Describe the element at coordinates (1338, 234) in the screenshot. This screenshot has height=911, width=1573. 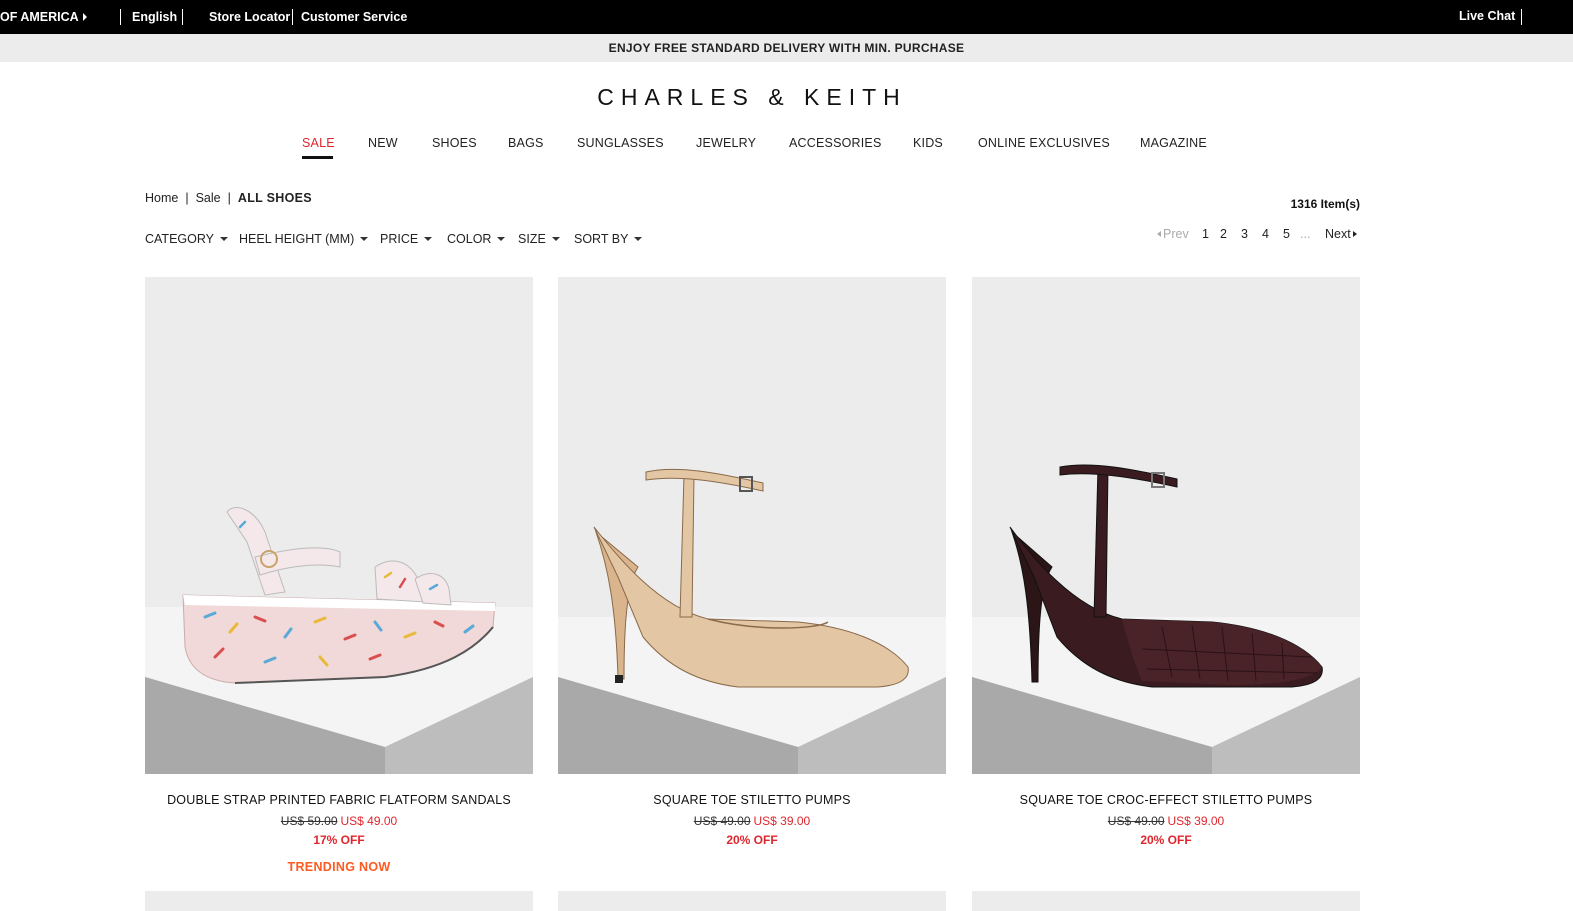
I see `next-label: Next` at that location.